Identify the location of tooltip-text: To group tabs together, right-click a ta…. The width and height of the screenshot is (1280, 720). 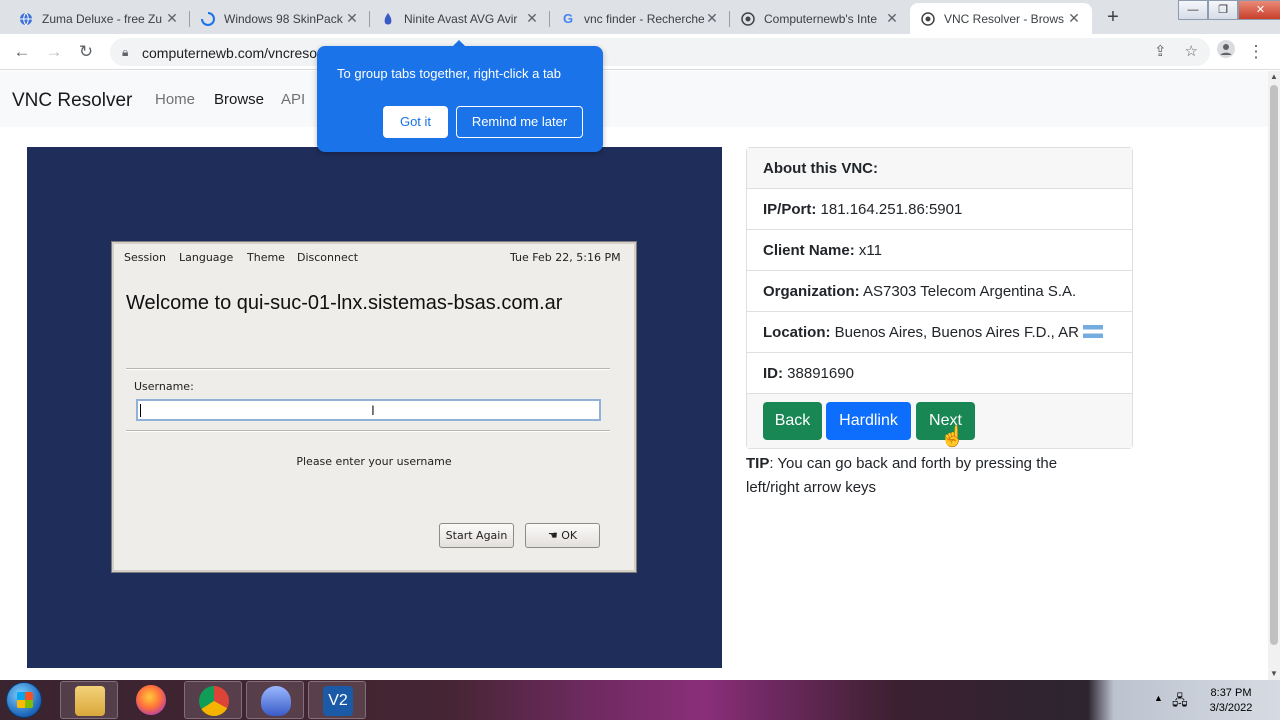
(449, 73).